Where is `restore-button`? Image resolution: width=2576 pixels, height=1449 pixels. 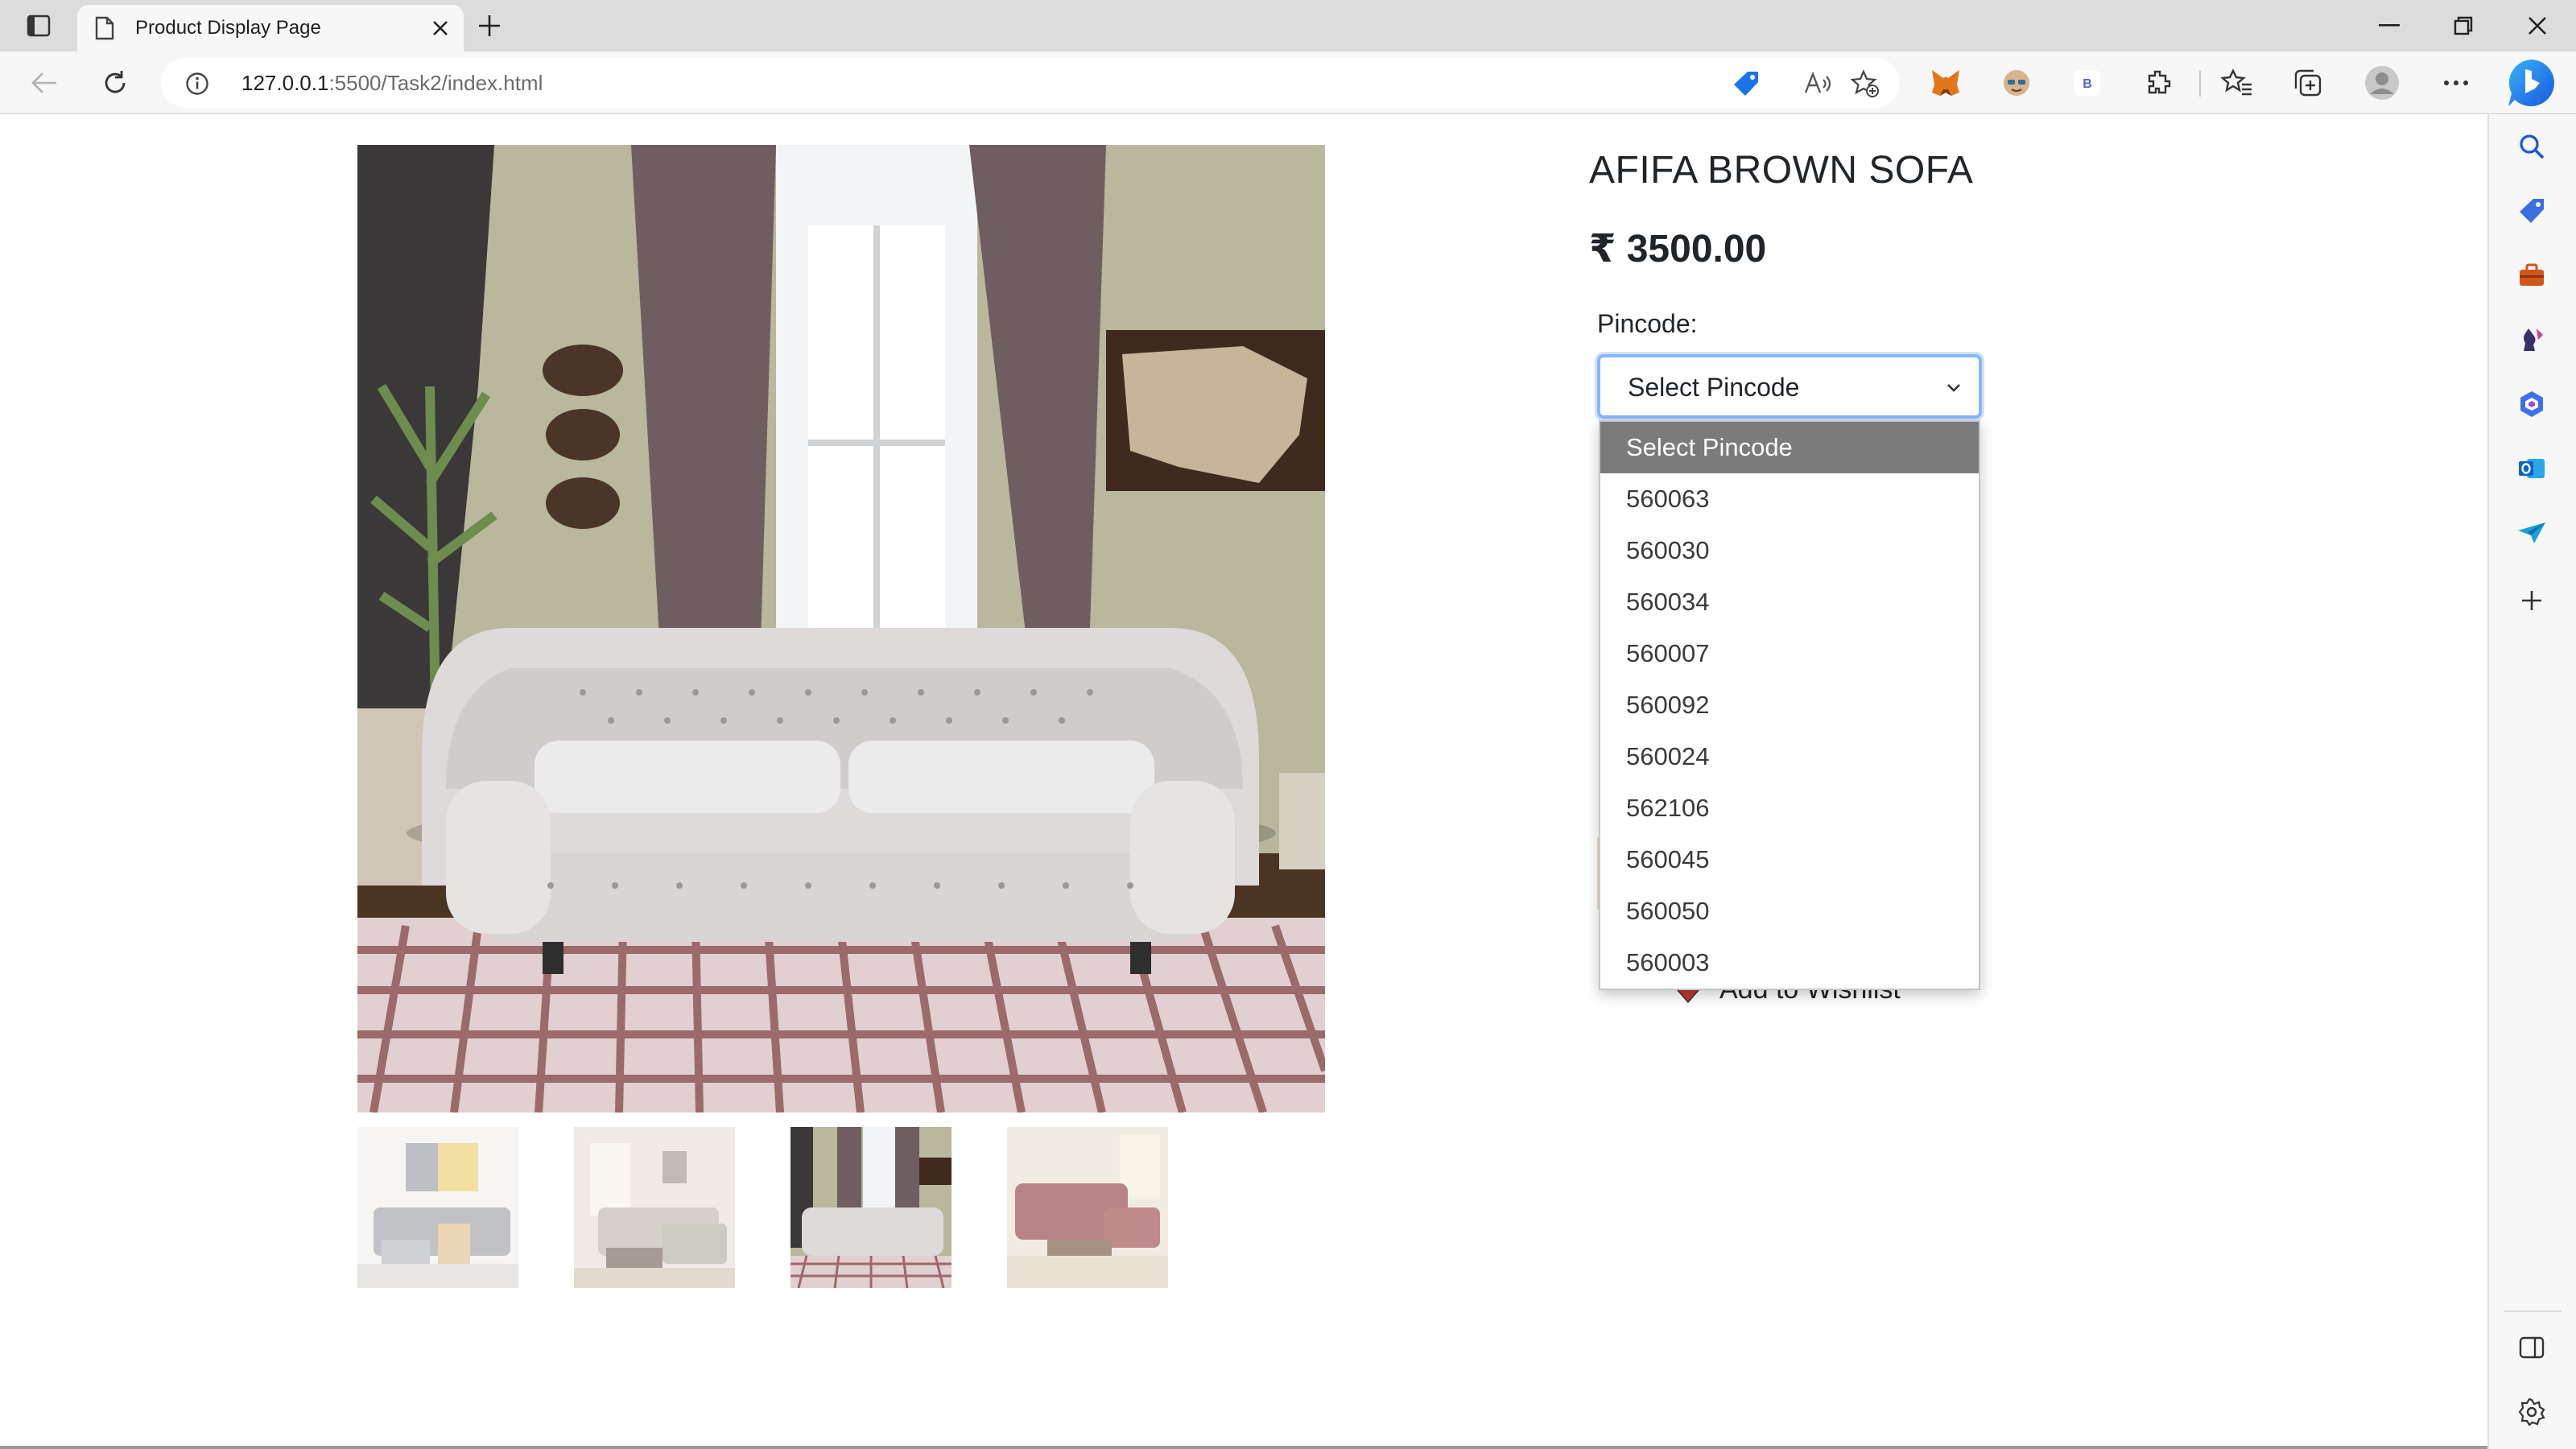 restore-button is located at coordinates (2463, 25).